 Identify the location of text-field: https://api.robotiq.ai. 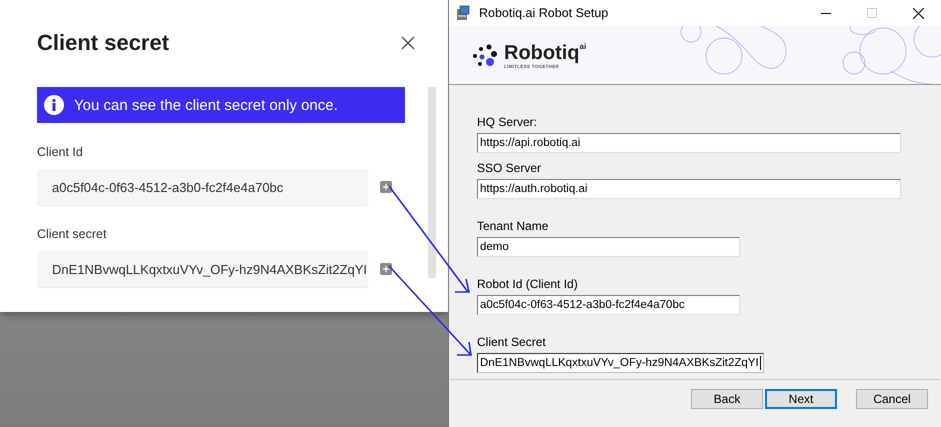
(689, 143).